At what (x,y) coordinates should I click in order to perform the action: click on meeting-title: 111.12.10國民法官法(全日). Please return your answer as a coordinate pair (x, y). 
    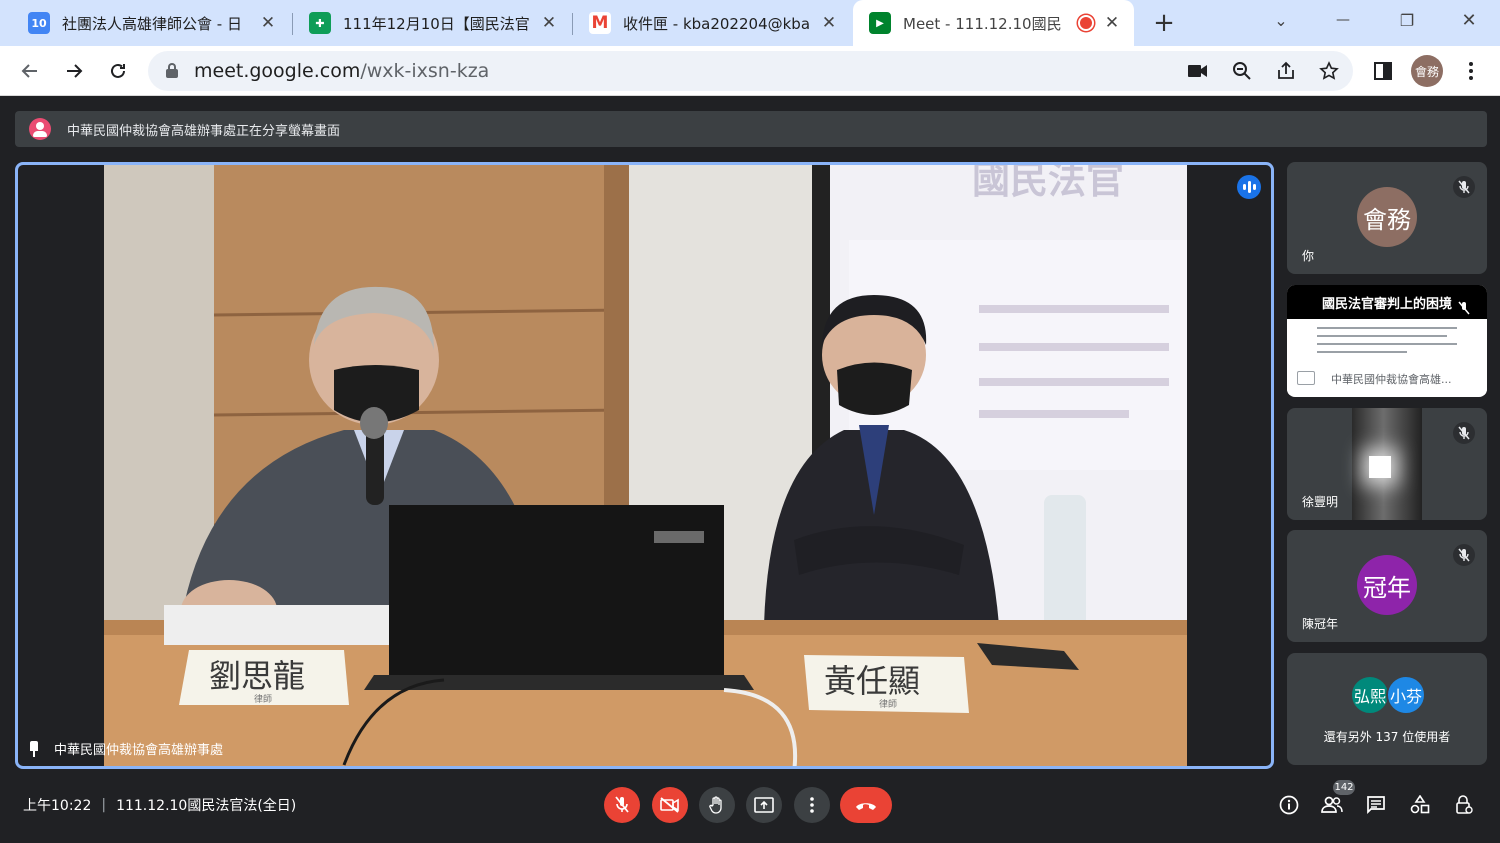
    Looking at the image, I should click on (206, 806).